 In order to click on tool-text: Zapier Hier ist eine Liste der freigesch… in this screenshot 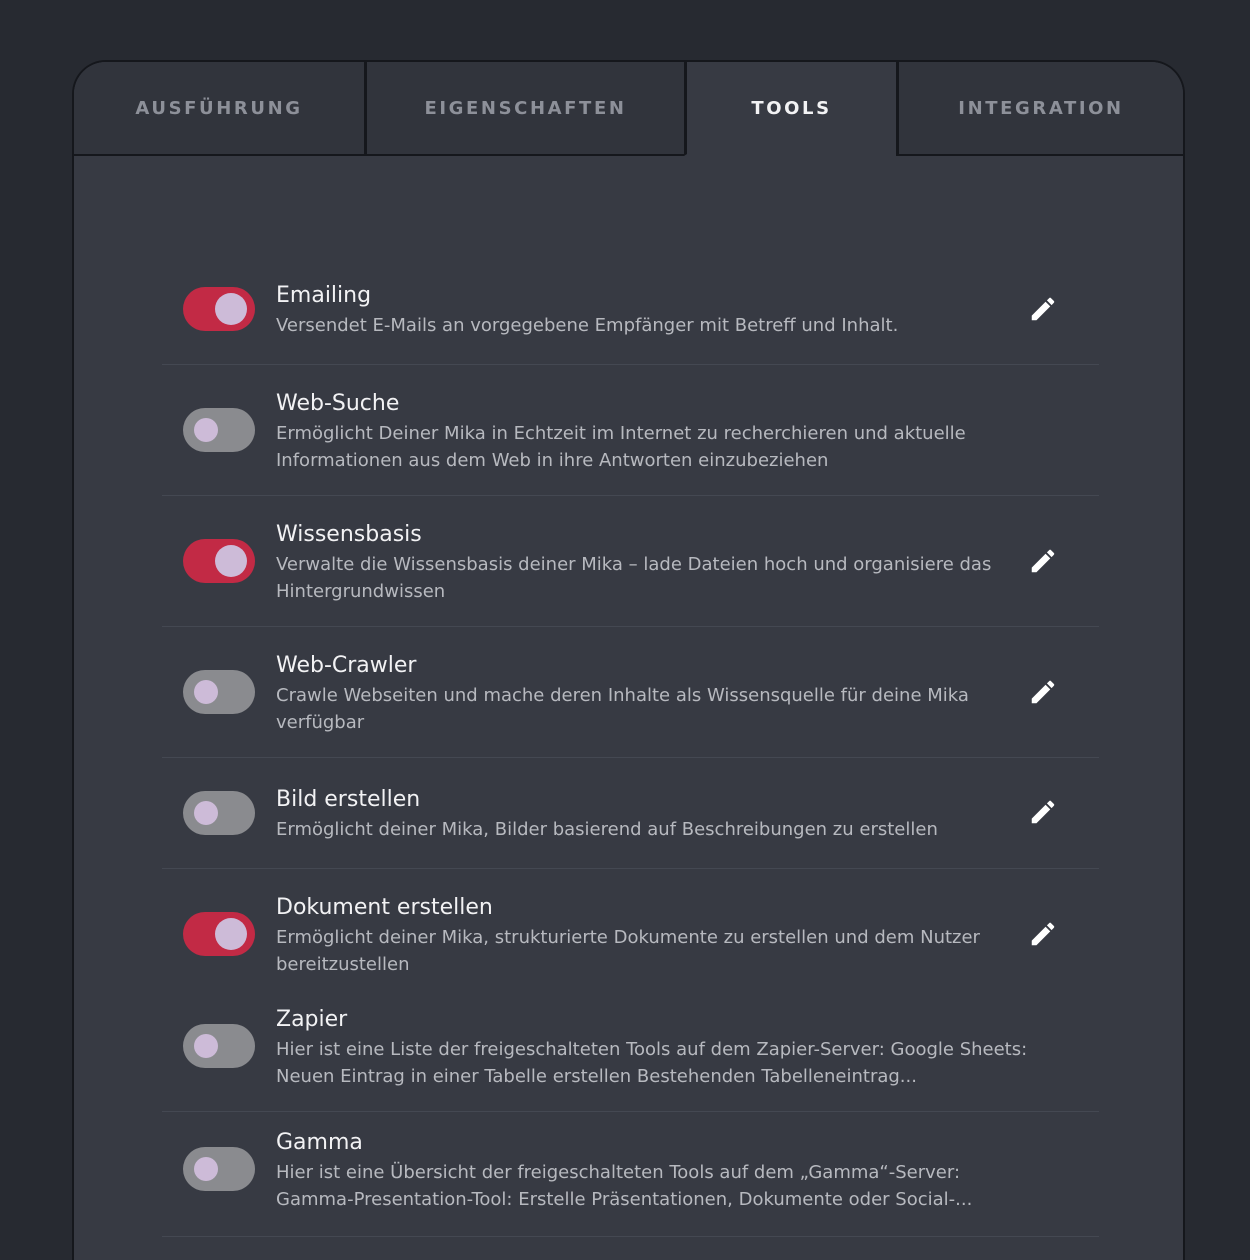, I will do `click(656, 1048)`.